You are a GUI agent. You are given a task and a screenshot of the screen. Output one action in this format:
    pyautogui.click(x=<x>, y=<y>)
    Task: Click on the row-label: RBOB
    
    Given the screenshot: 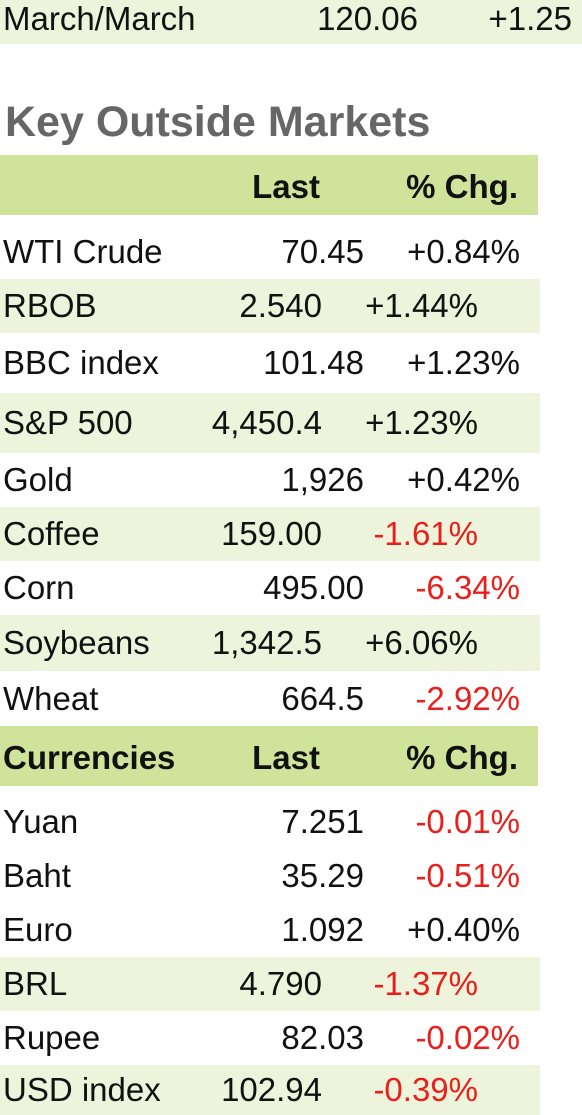 What is the action you would take?
    pyautogui.click(x=50, y=305)
    